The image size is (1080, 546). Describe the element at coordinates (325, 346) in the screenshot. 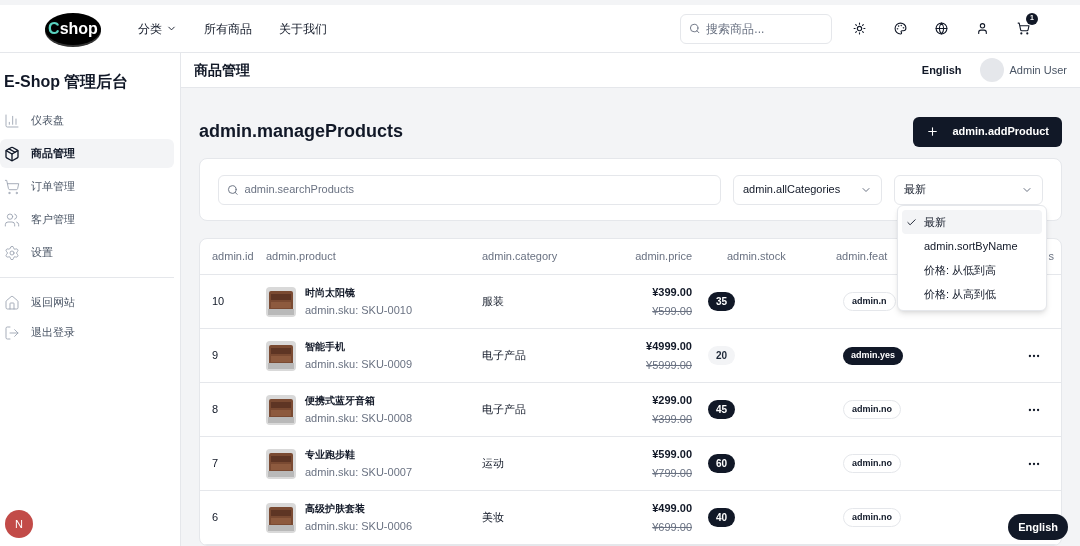

I see `product-name: 智能手机` at that location.